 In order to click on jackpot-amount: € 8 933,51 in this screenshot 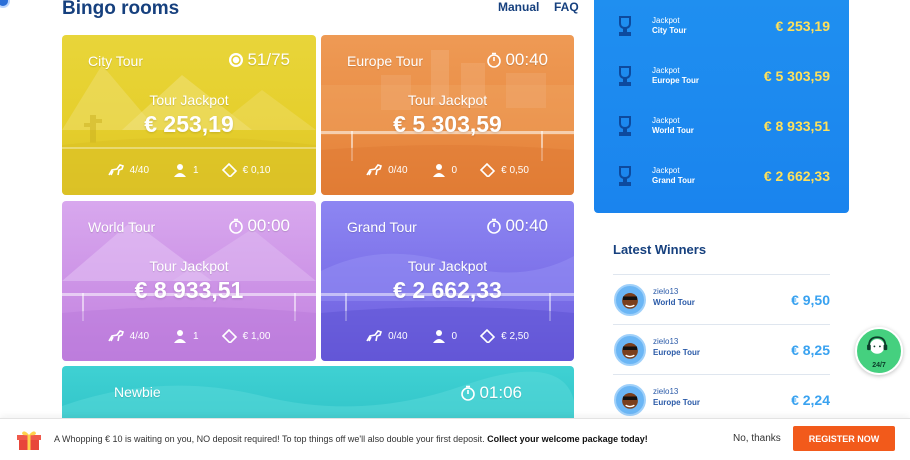, I will do `click(189, 290)`.